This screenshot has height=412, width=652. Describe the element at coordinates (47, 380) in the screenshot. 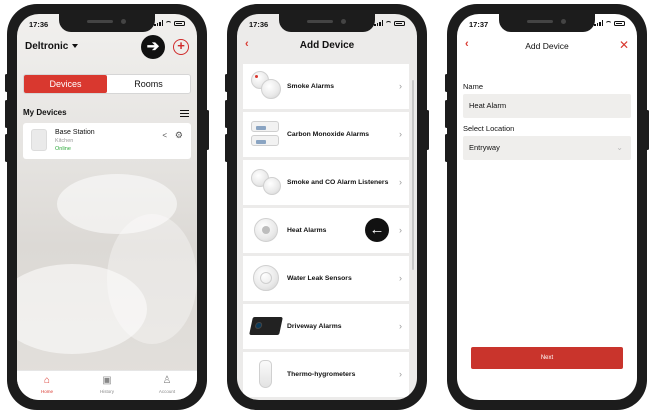

I see `home-icon: ⌂` at that location.